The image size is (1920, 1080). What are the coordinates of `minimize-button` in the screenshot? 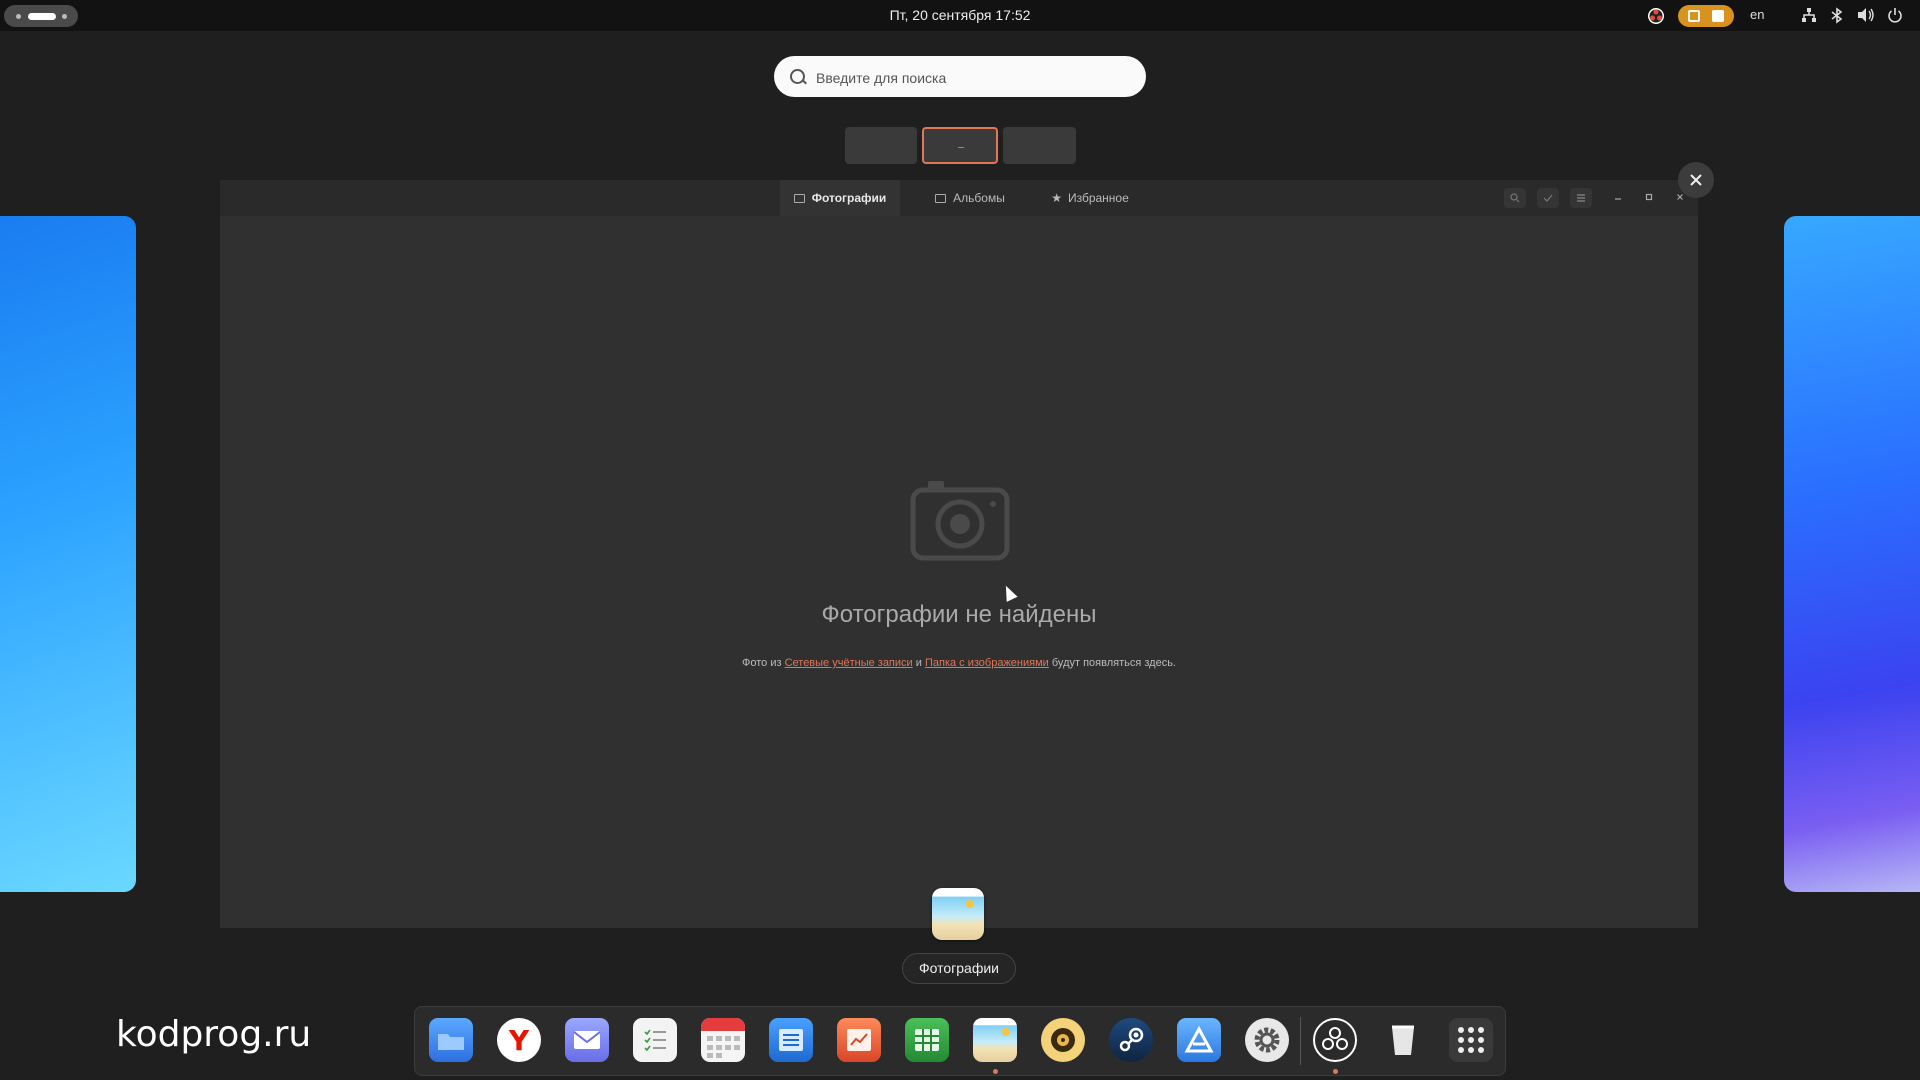 It's located at (1618, 198).